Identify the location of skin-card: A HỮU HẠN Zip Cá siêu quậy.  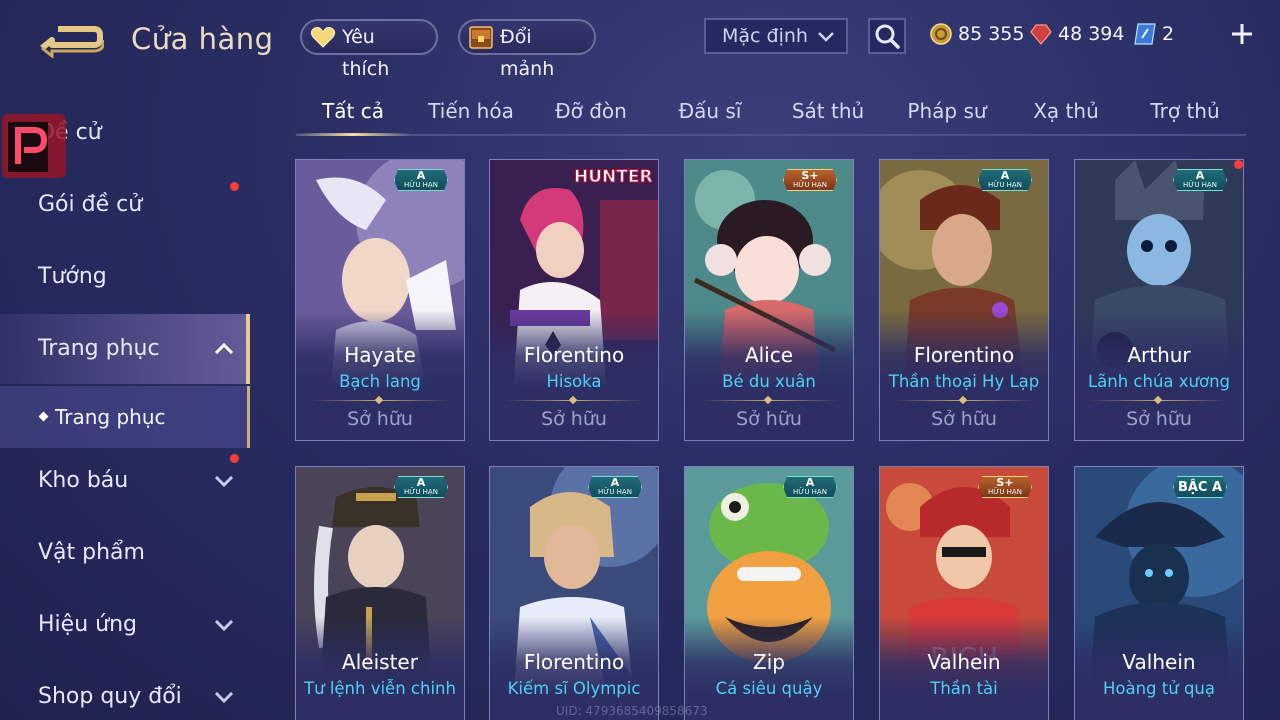
(769, 593).